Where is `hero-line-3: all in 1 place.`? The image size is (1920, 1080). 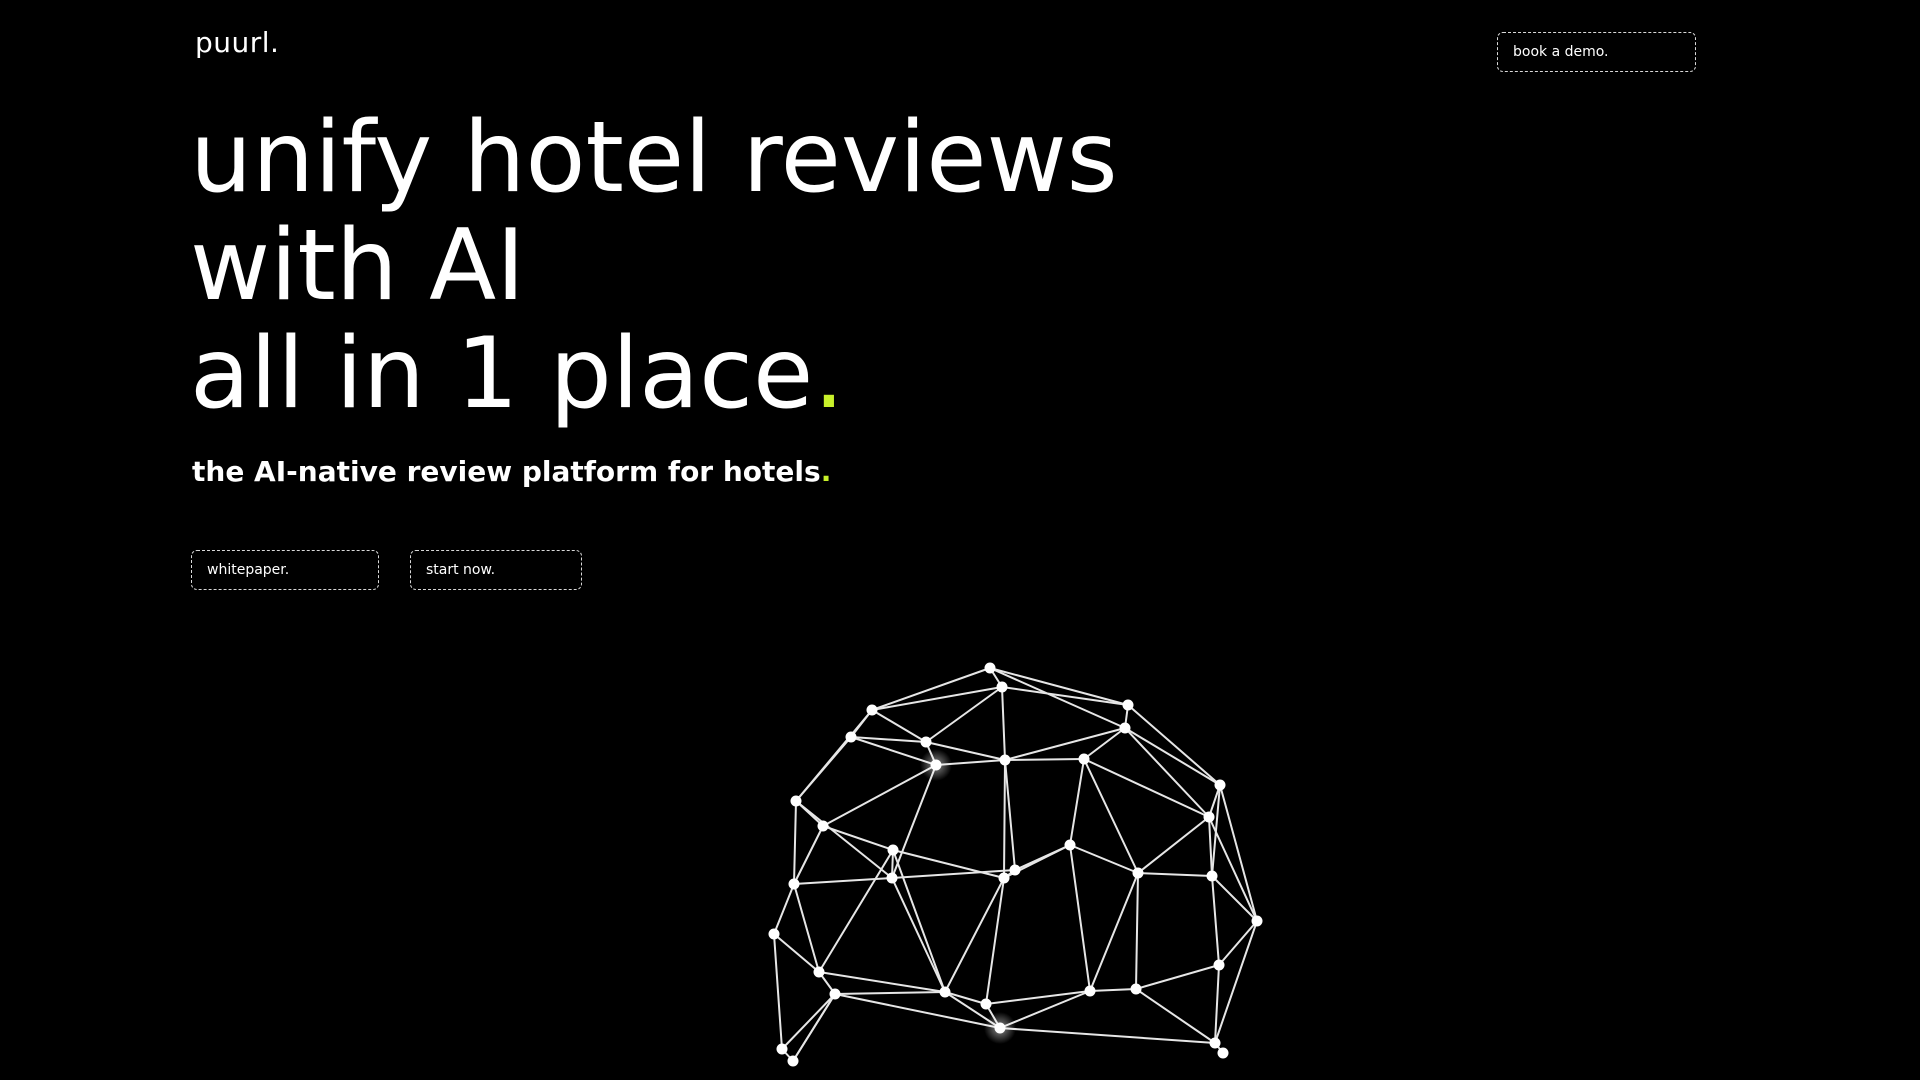
hero-line-3: all in 1 place. is located at coordinates (654, 374).